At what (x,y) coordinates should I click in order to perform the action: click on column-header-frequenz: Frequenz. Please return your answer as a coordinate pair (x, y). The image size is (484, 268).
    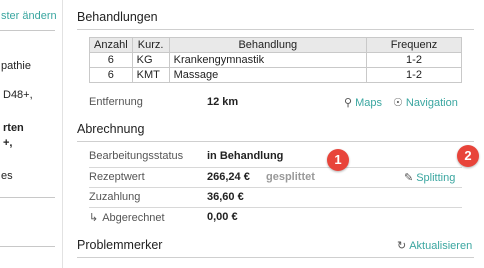
    Looking at the image, I should click on (414, 45).